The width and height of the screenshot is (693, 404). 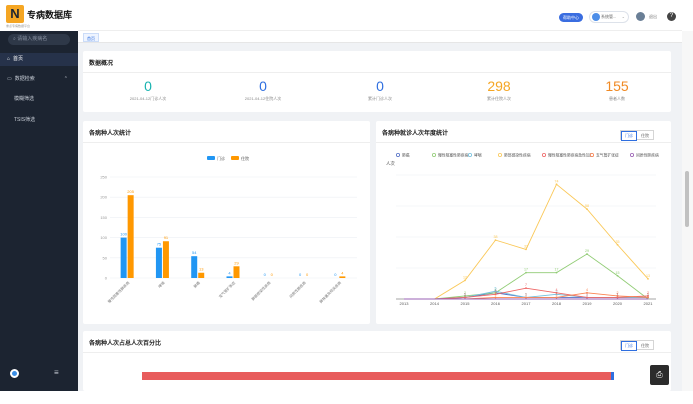 I want to click on role-select: 系统管... ⌄, so click(x=609, y=17).